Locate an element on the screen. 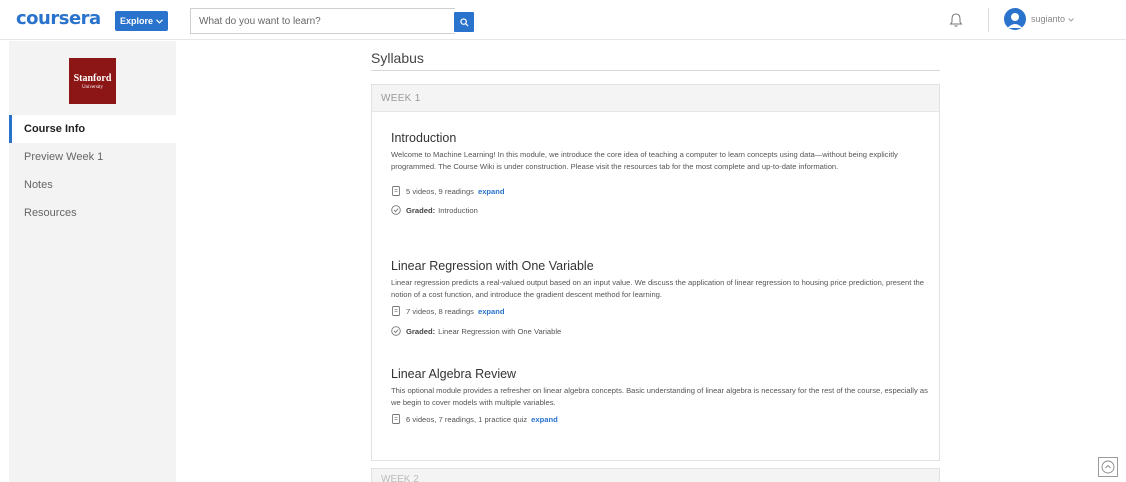 The height and width of the screenshot is (482, 1126). search-input is located at coordinates (322, 21).